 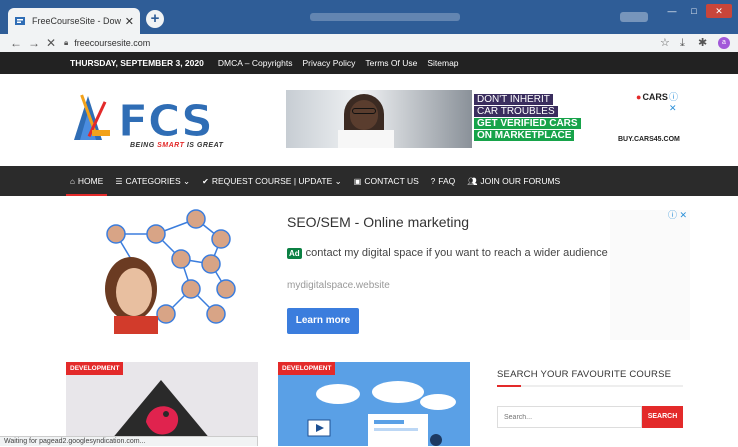 What do you see at coordinates (665, 43) in the screenshot?
I see `bookmark-star-icon: ☆` at bounding box center [665, 43].